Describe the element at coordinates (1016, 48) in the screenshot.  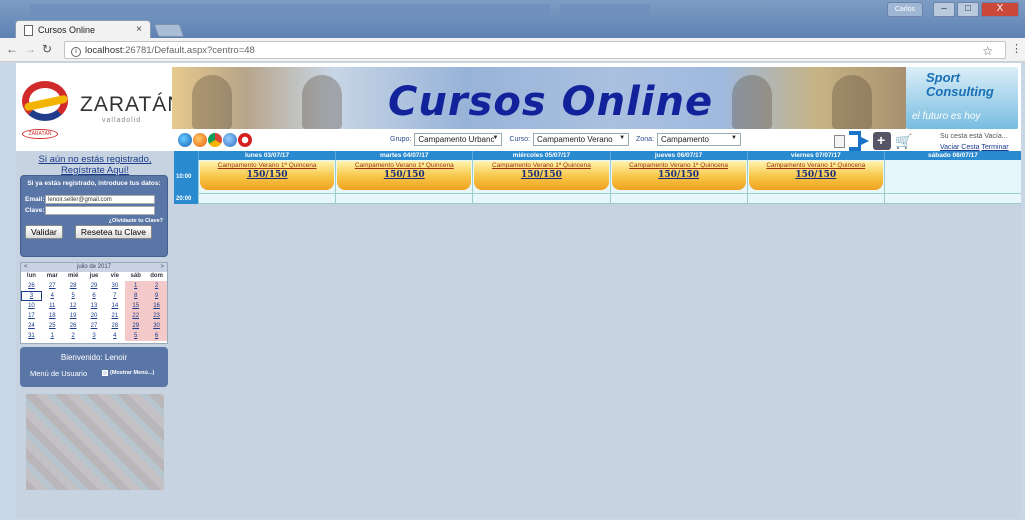
I see `browser-menu-icon: ⋮` at that location.